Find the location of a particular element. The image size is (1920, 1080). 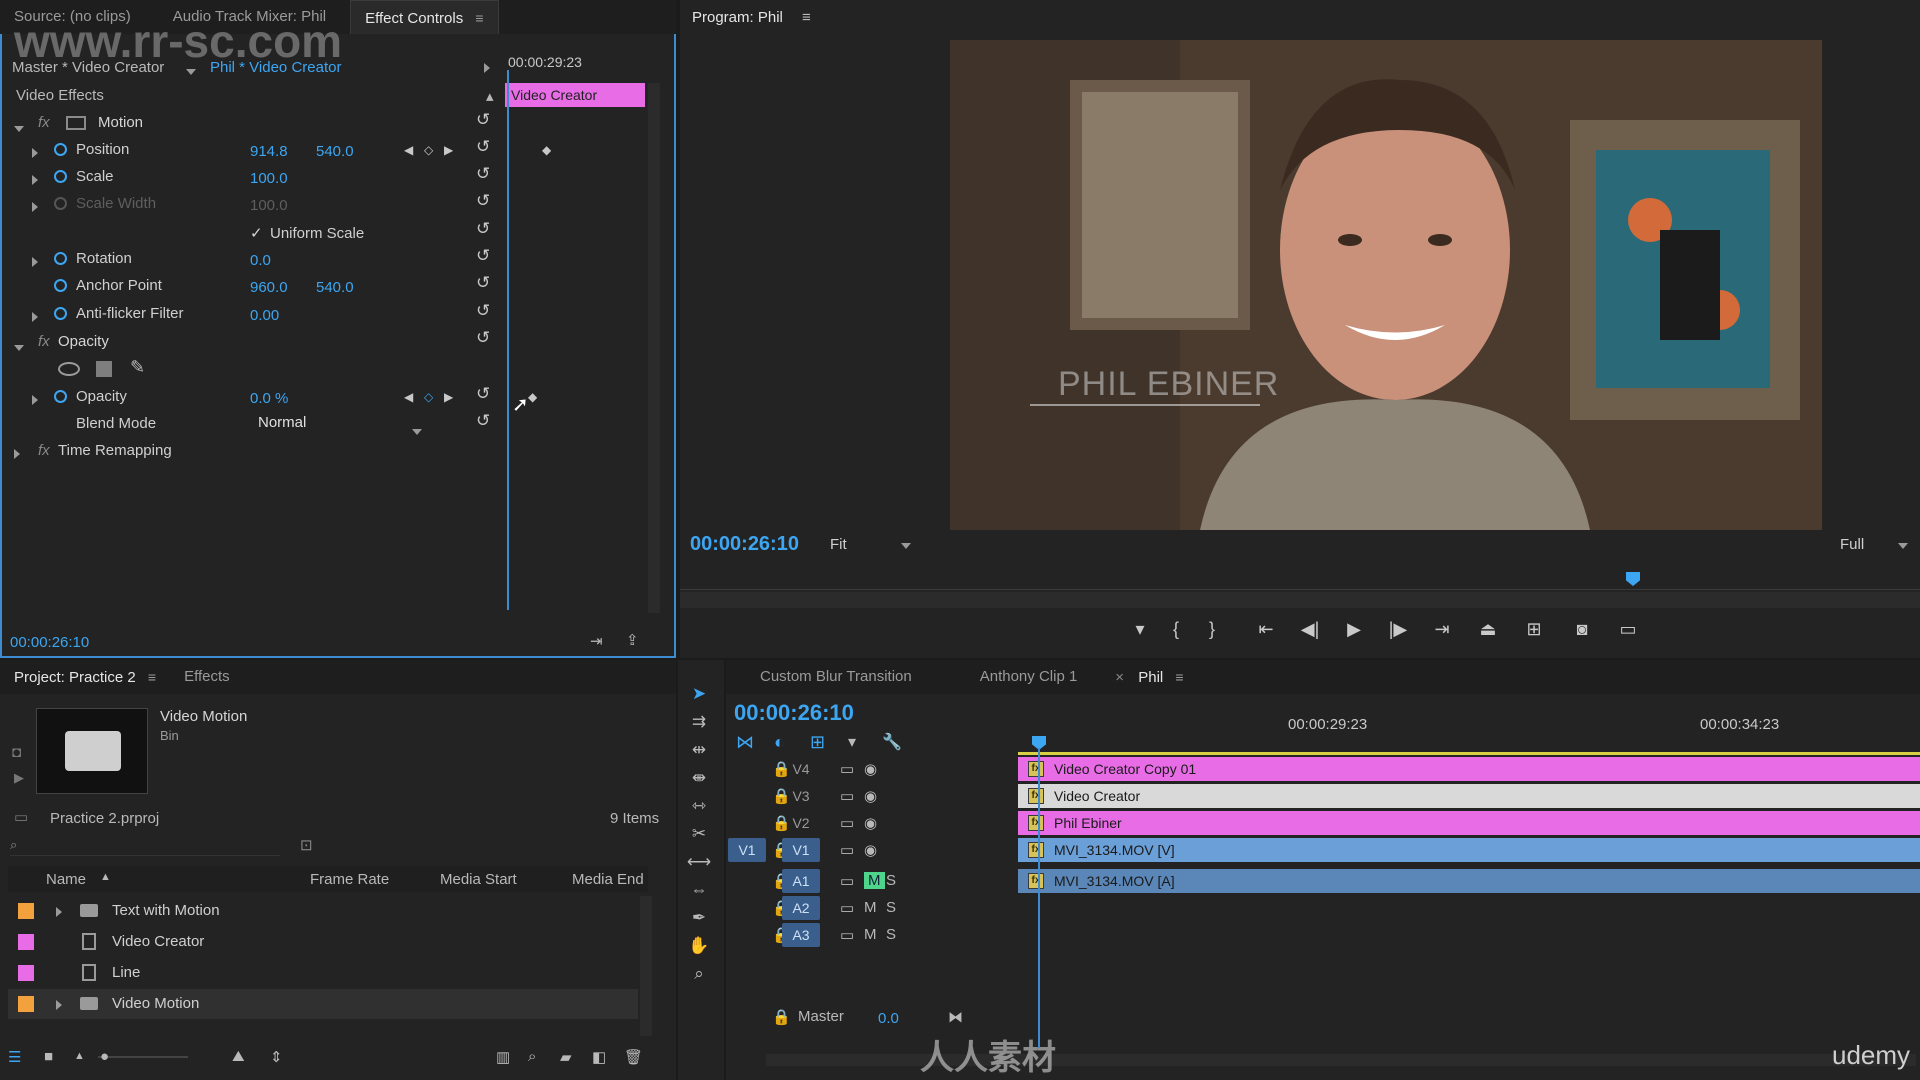

export-icon: ⇪ is located at coordinates (632, 640).